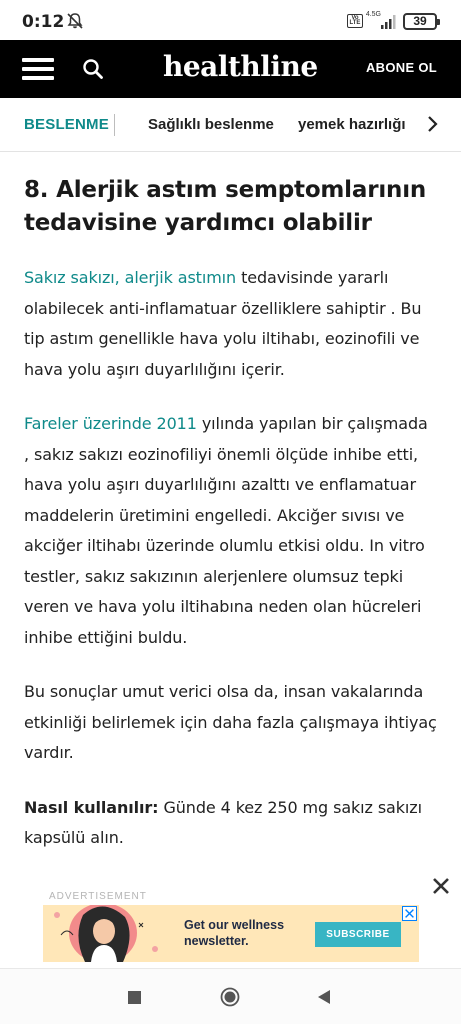  Describe the element at coordinates (93, 69) in the screenshot. I see `search-icon` at that location.